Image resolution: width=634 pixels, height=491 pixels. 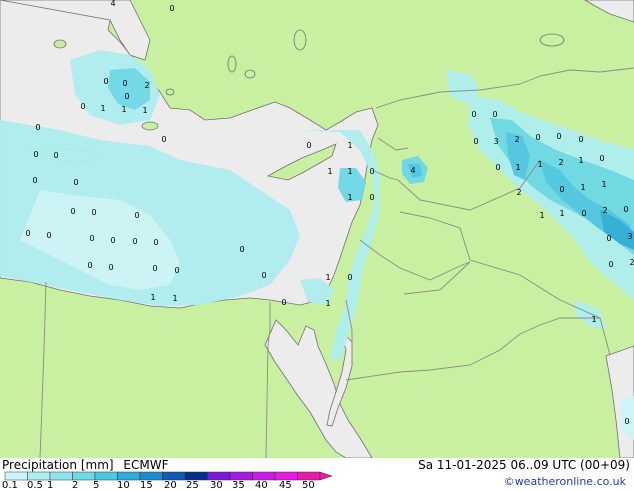 I want to click on color-scale-tick-label: 0.1, so click(x=10, y=485).